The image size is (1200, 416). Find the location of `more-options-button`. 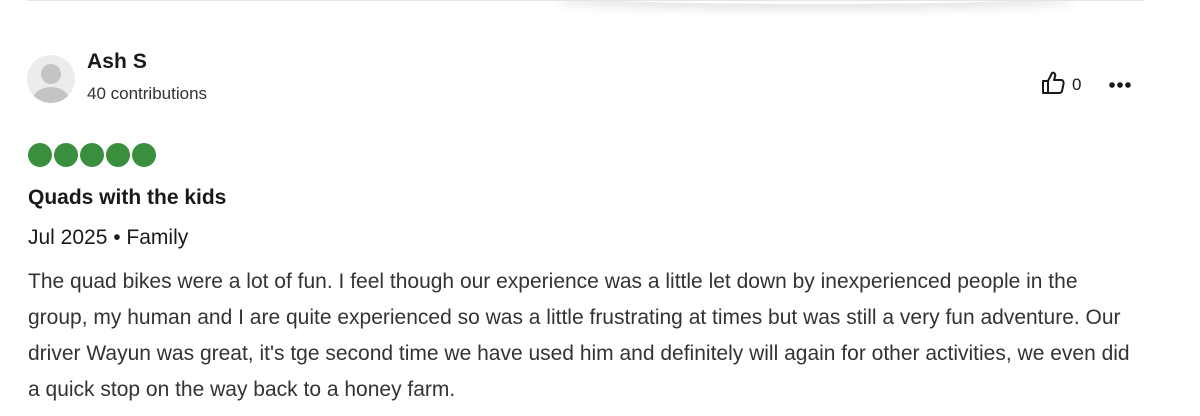

more-options-button is located at coordinates (1120, 85).